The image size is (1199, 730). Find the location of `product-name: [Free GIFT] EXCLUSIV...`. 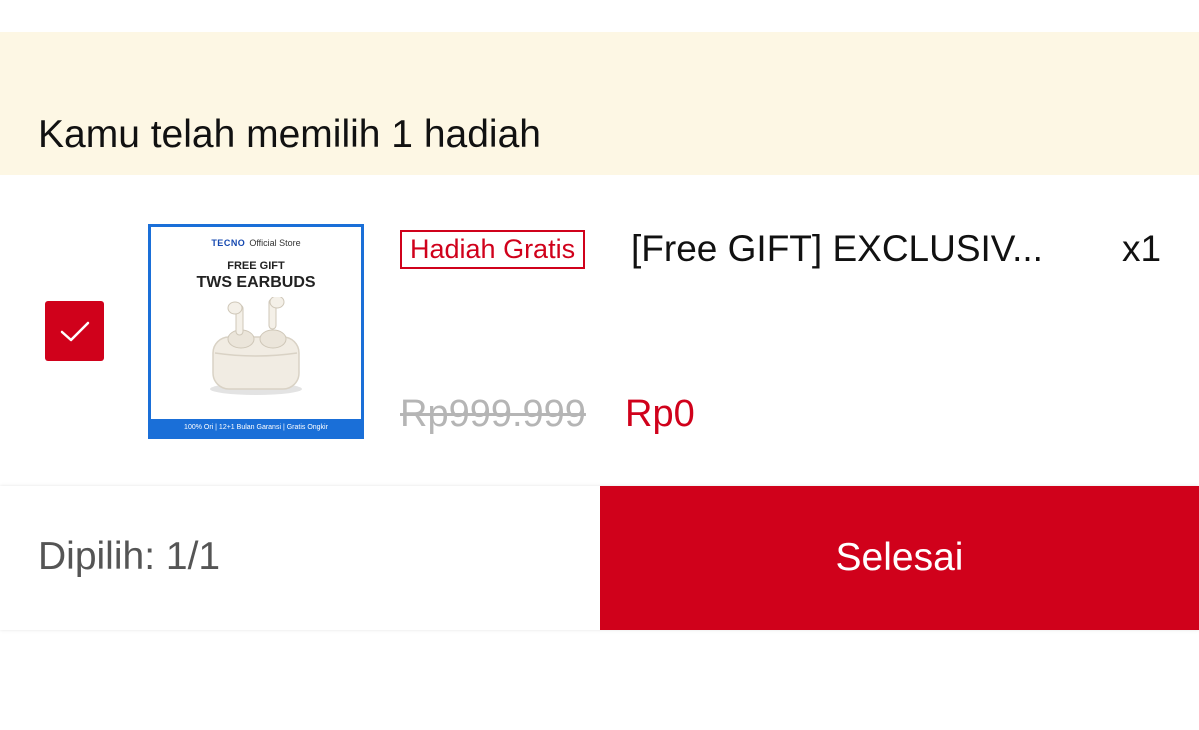

product-name: [Free GIFT] EXCLUSIV... is located at coordinates (837, 249).